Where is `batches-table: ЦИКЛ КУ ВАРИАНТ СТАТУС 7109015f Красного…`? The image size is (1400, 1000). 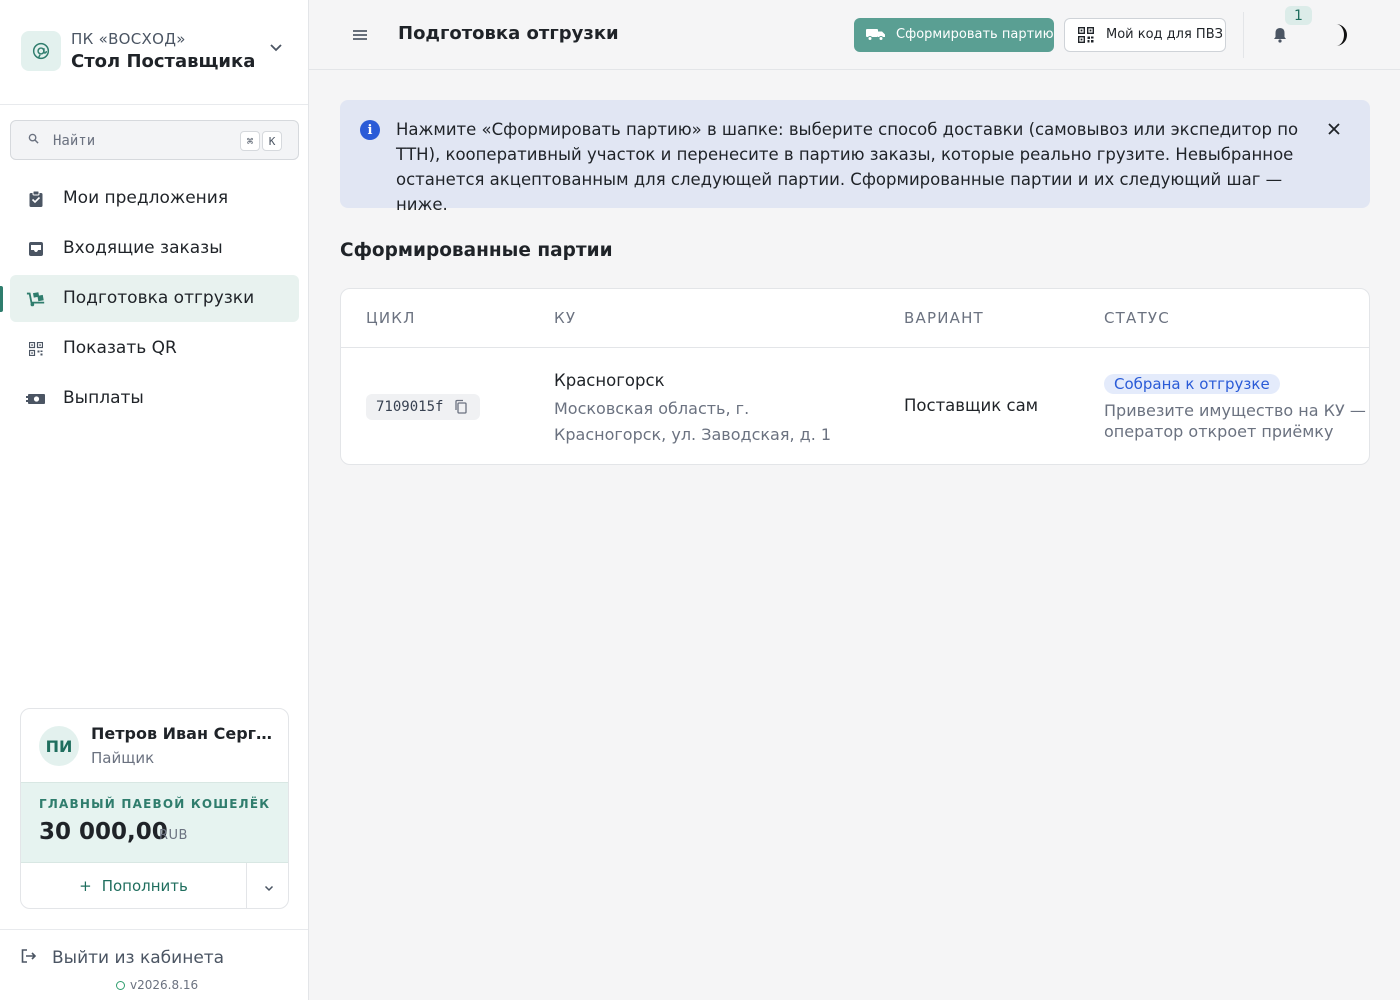 batches-table: ЦИКЛ КУ ВАРИАНТ СТАТУС 7109015f Красного… is located at coordinates (855, 376).